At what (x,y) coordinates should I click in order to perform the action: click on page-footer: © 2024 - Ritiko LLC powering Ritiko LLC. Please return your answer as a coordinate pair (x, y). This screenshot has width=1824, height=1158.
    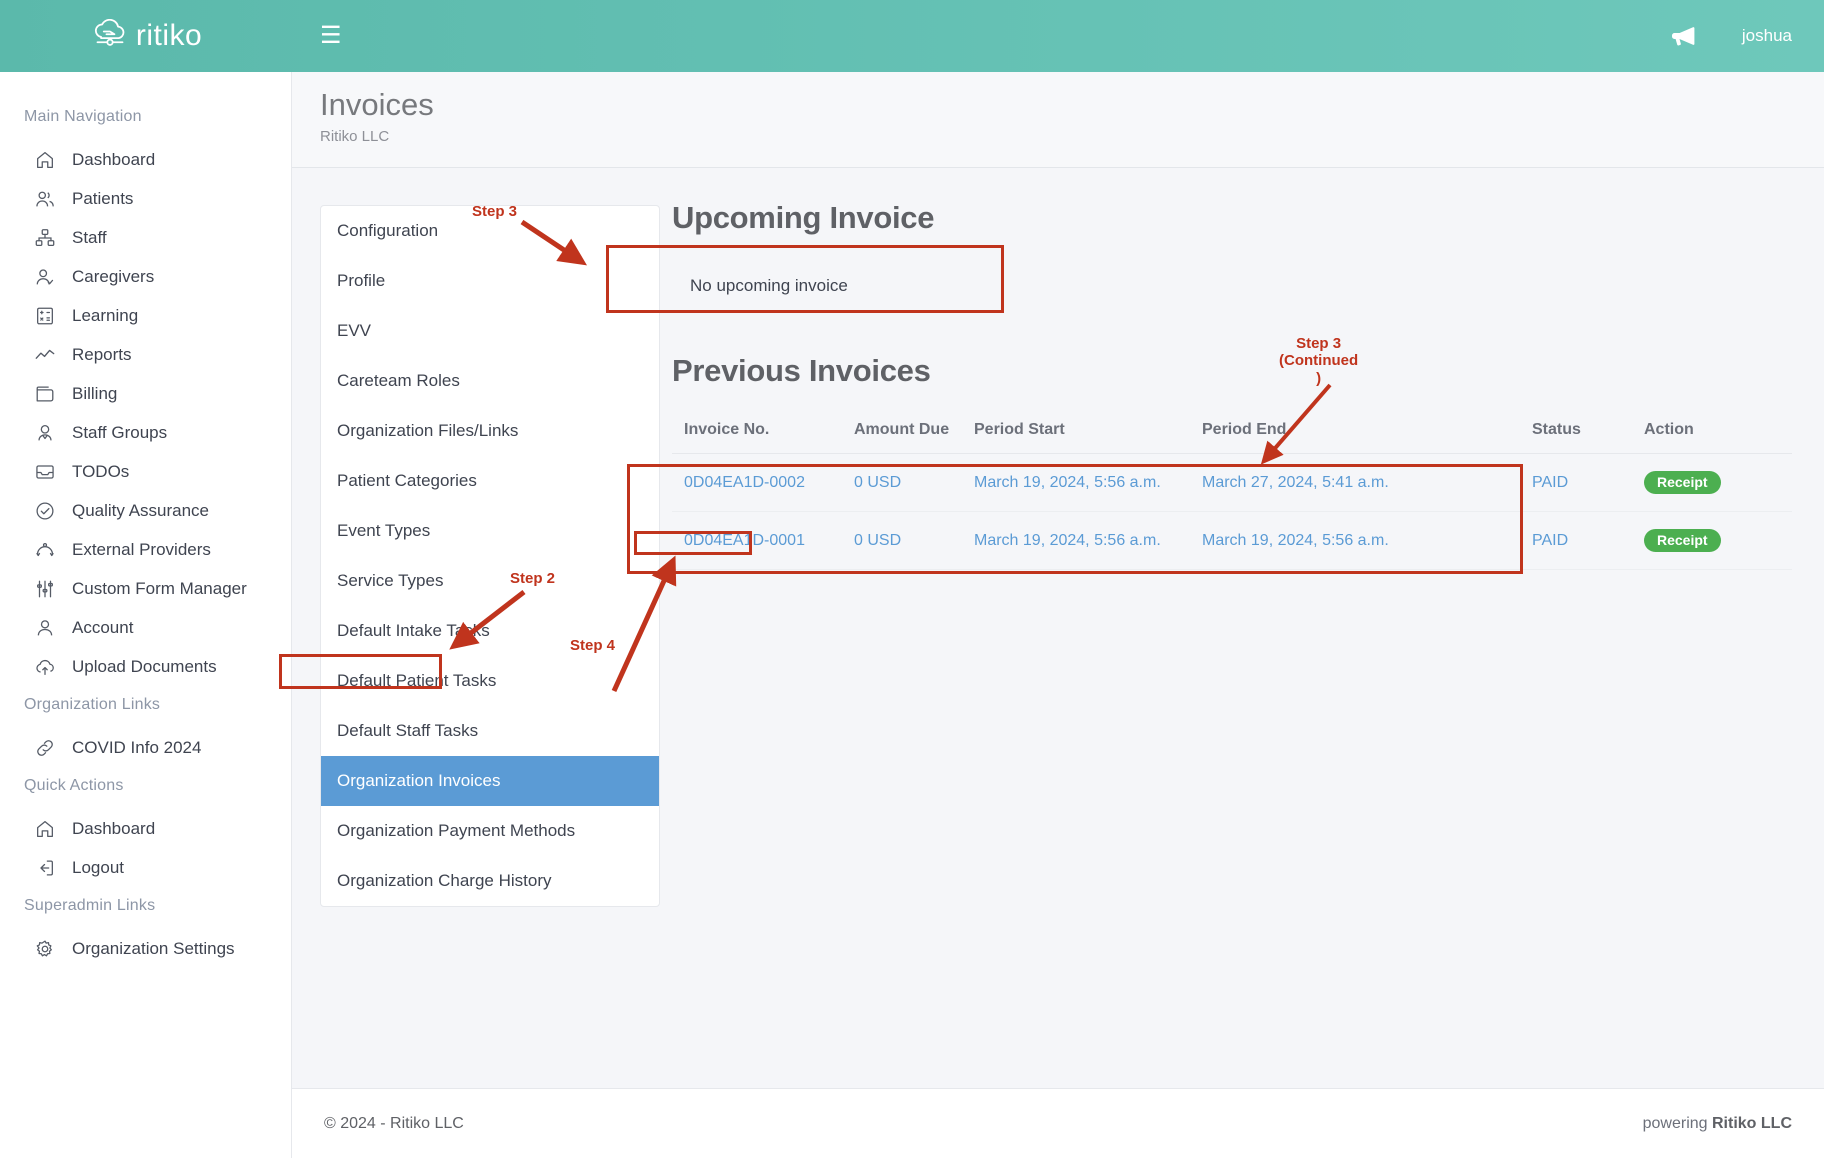
    Looking at the image, I should click on (1058, 1123).